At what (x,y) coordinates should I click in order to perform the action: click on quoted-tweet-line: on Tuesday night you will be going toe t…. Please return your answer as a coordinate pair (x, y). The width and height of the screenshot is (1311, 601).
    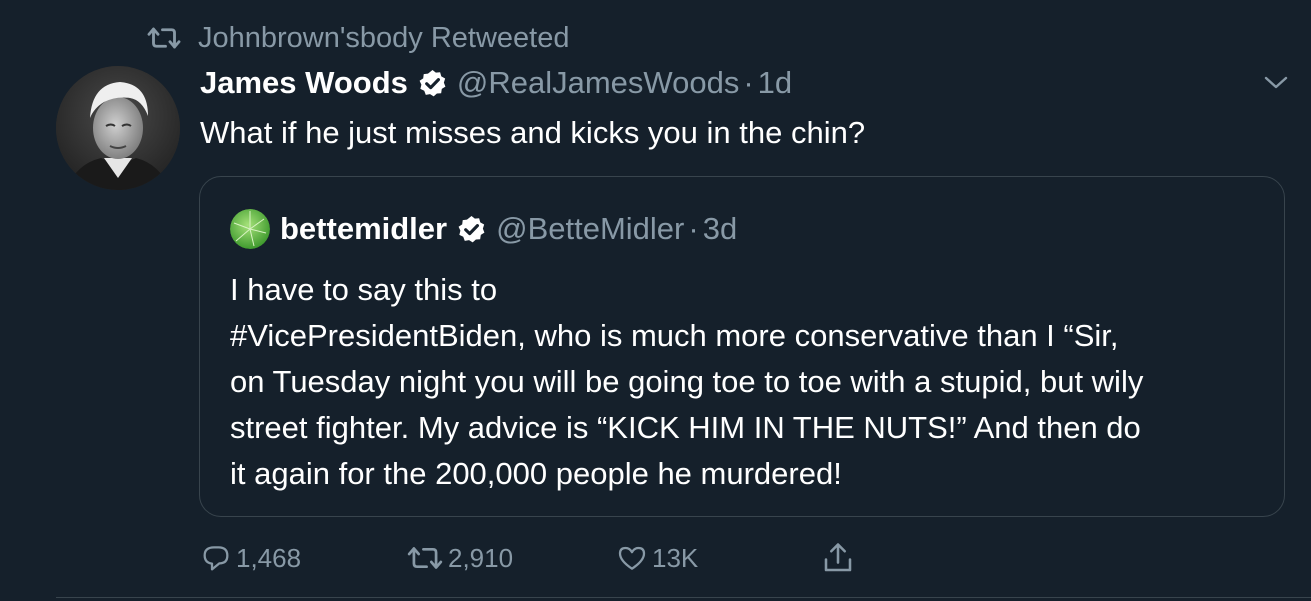
    Looking at the image, I should click on (687, 381).